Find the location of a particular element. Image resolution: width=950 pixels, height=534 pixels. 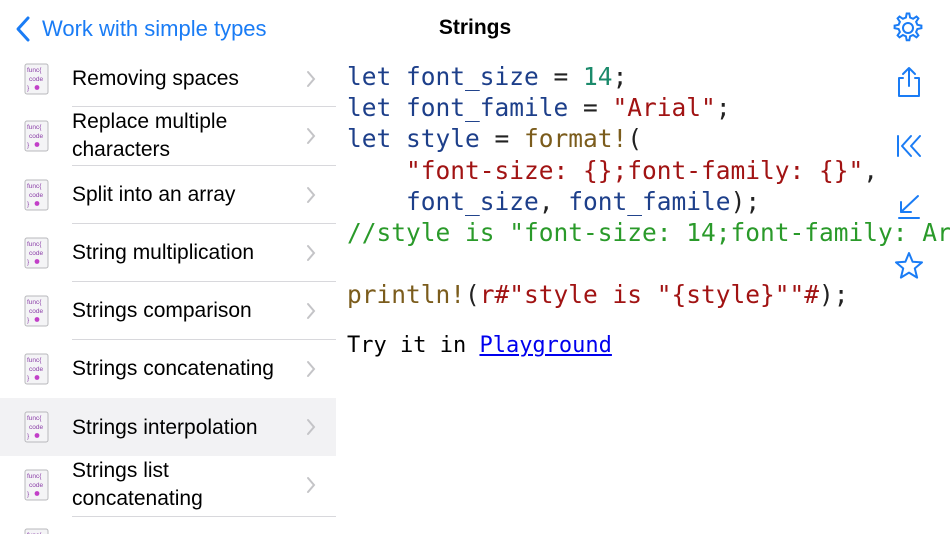

sidebar-item-strings-concatenating: func{code} Strings concatenating is located at coordinates (168, 369).